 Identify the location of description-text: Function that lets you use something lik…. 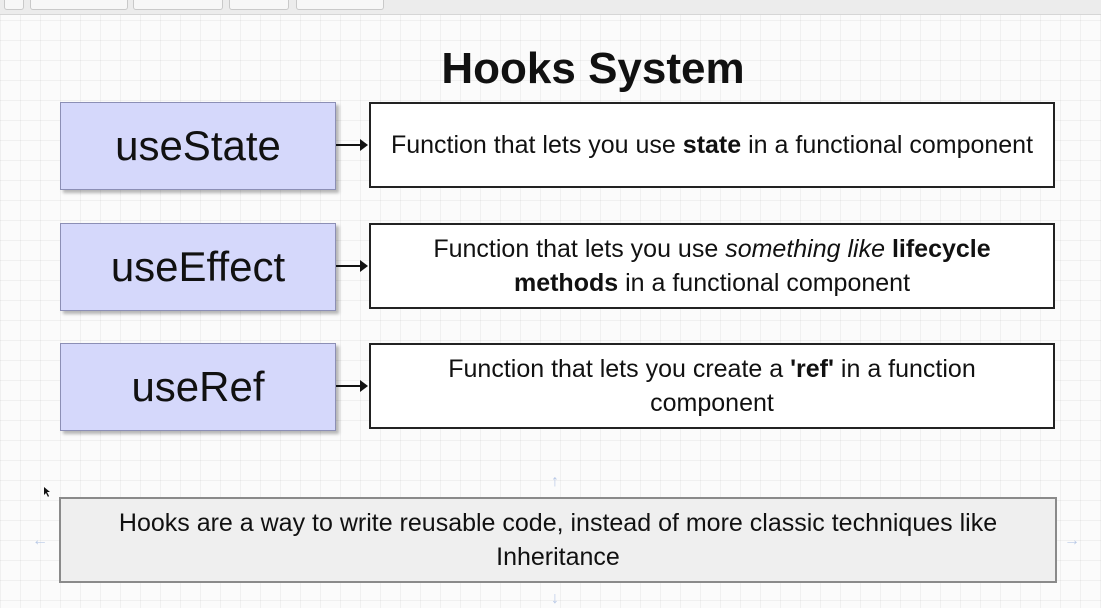
(712, 266).